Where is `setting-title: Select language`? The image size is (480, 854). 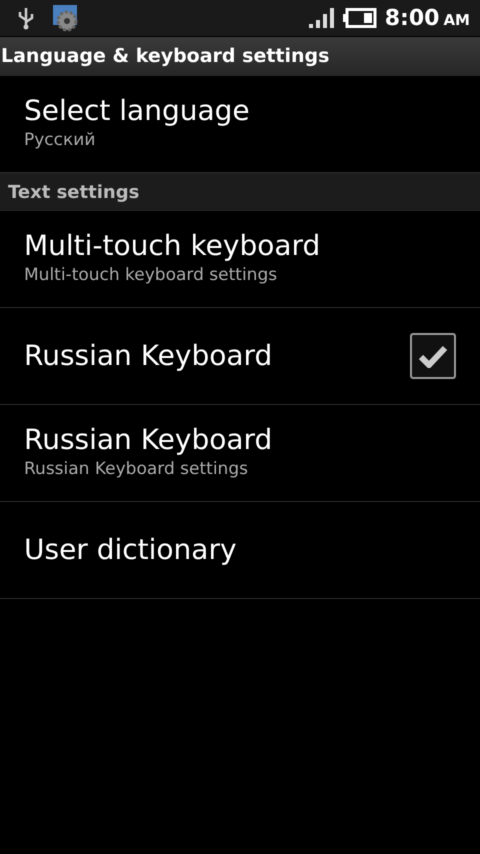
setting-title: Select language is located at coordinates (137, 111).